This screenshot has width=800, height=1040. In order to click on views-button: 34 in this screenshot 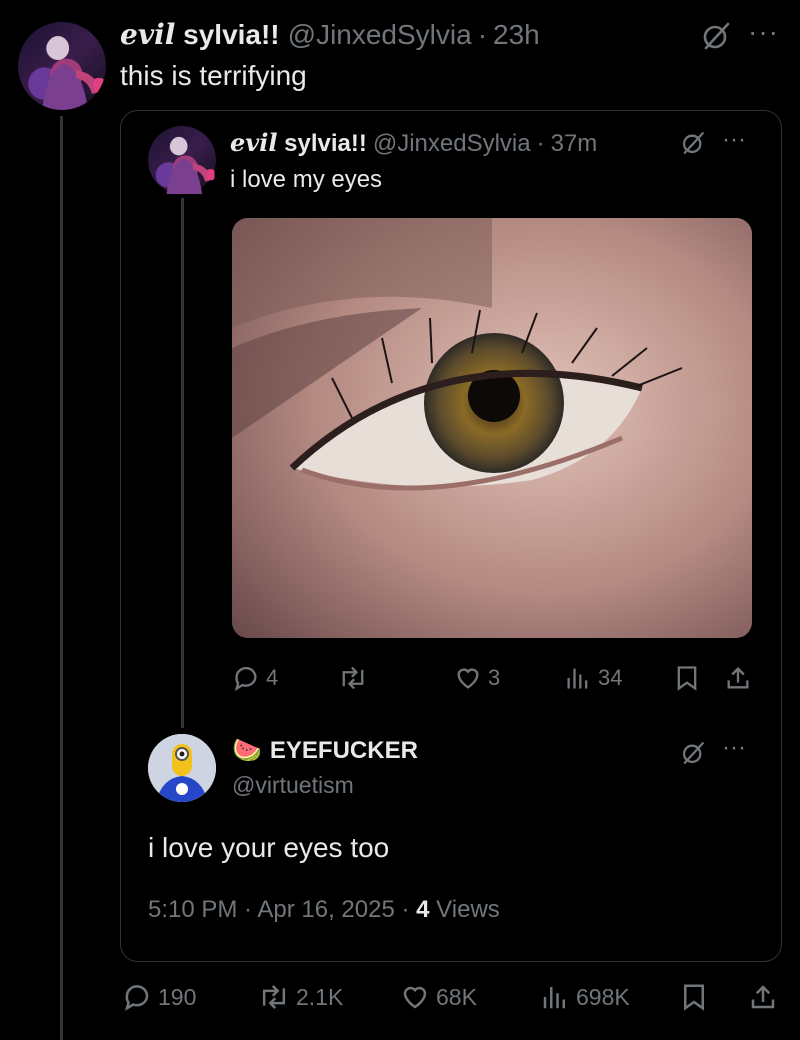, I will do `click(593, 678)`.